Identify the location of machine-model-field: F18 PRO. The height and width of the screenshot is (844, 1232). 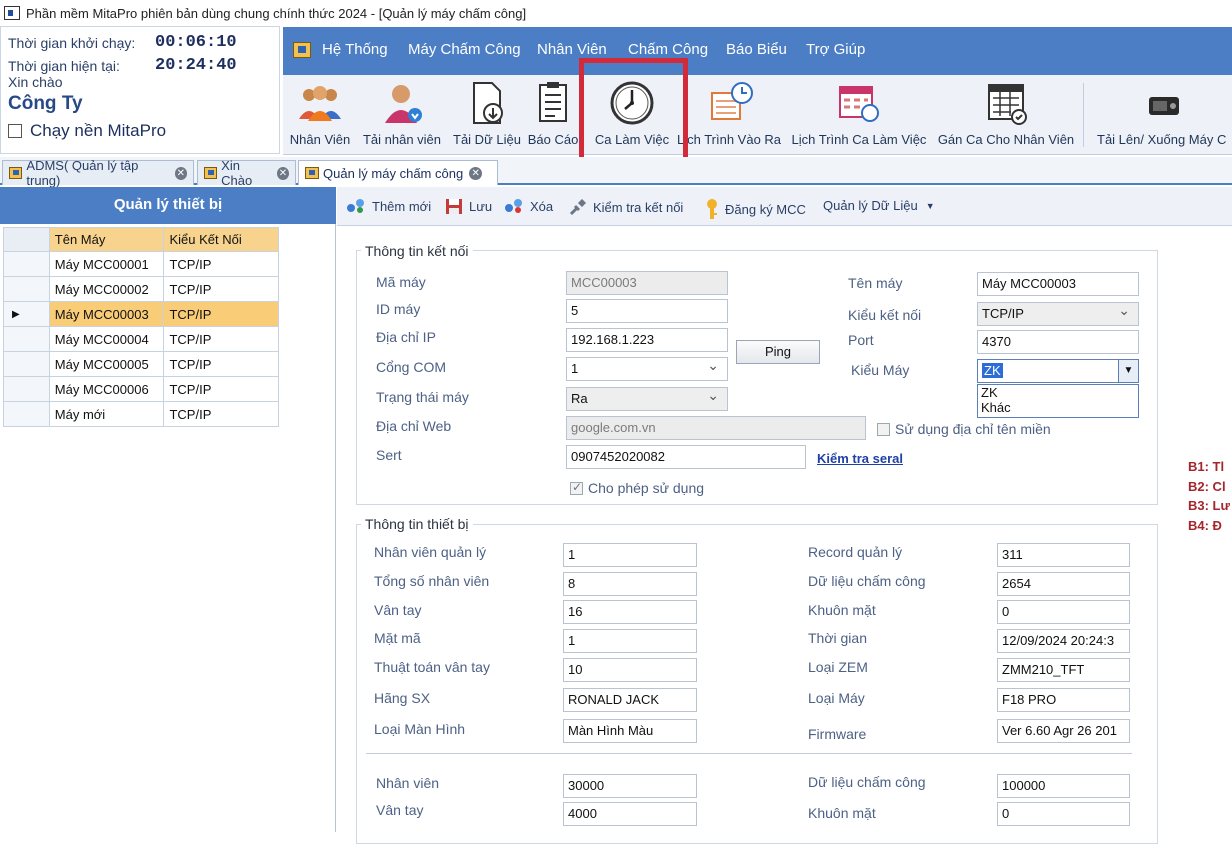
(1063, 700).